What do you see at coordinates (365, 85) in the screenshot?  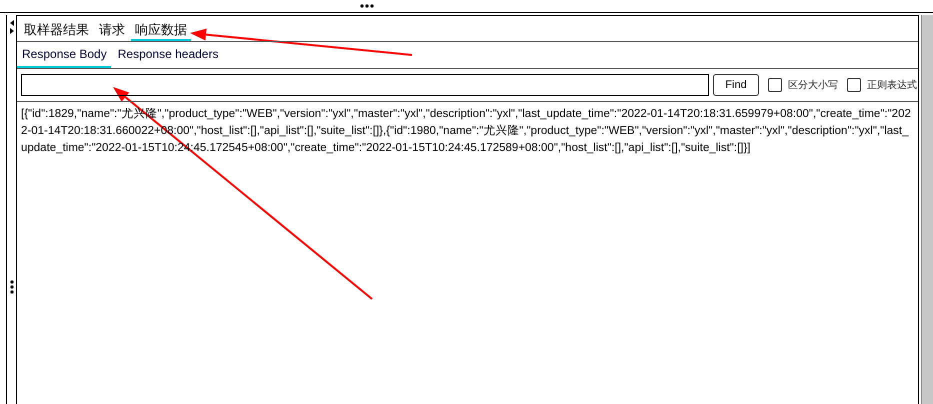 I see `search-field` at bounding box center [365, 85].